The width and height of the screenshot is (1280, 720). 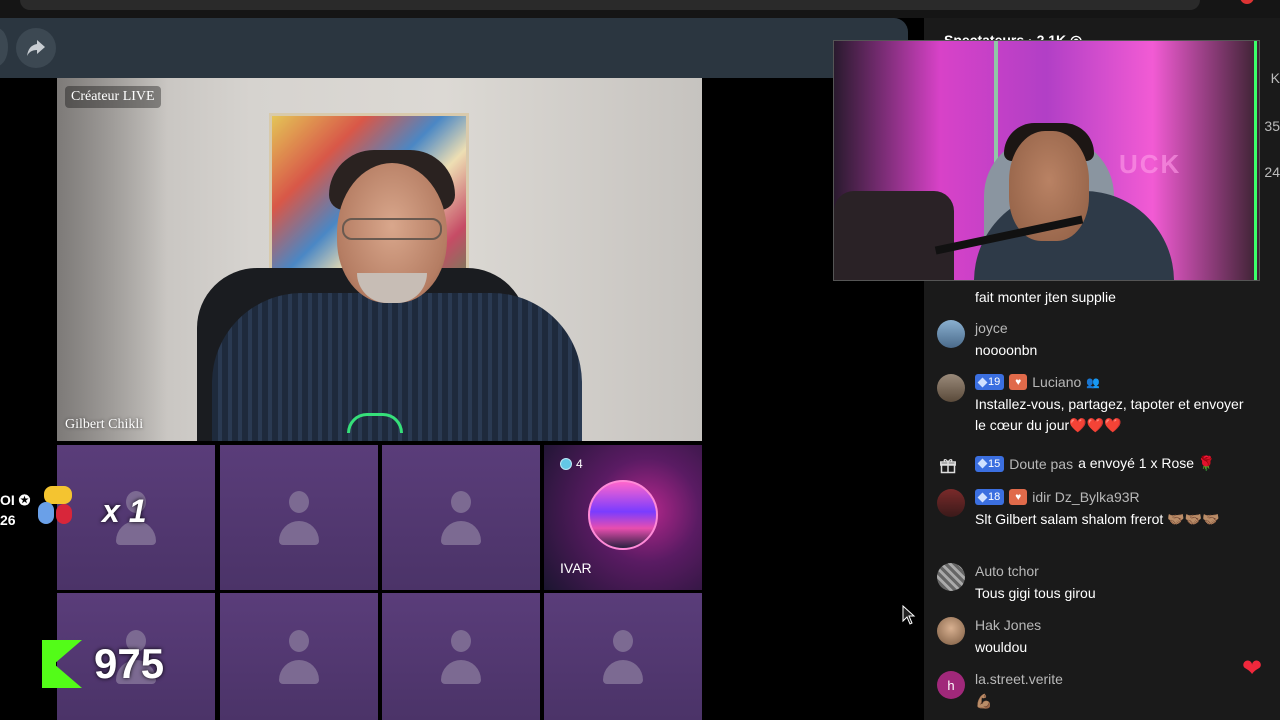 I want to click on cursor-icon, so click(x=909, y=615).